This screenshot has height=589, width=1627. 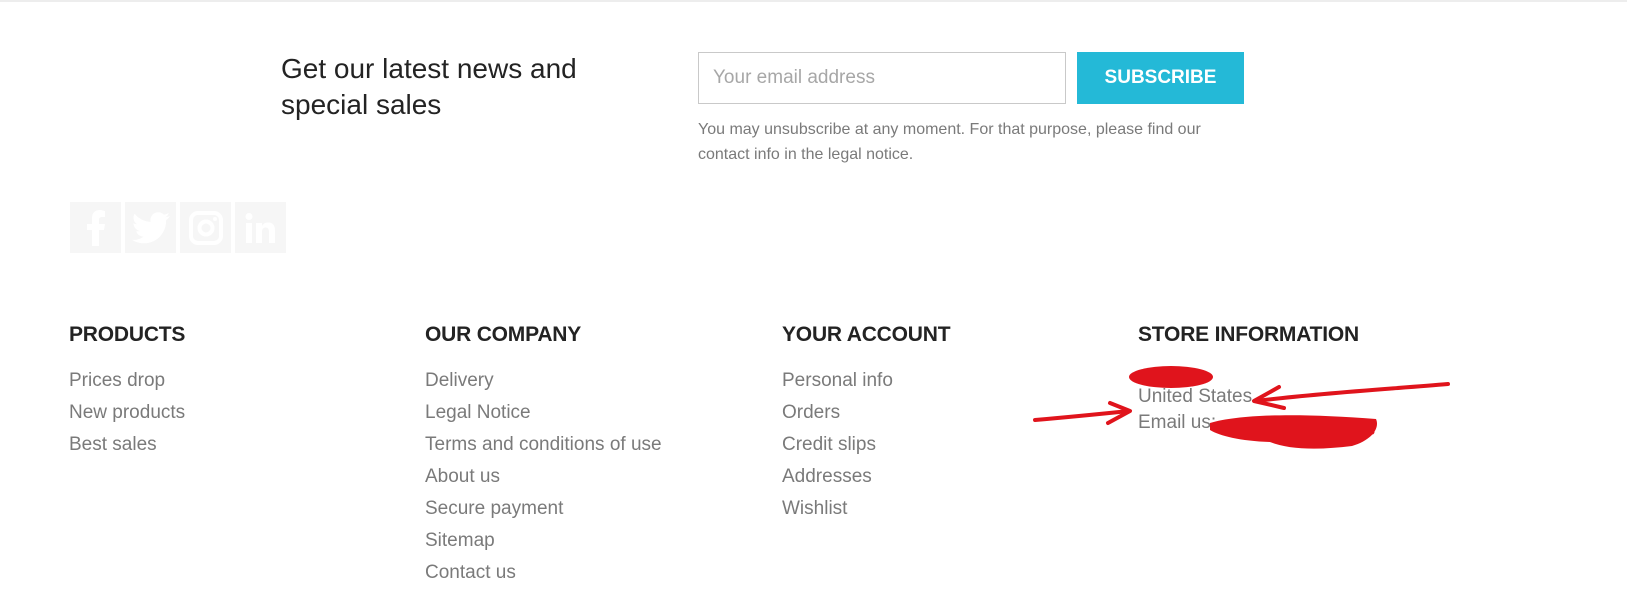 What do you see at coordinates (942, 509) in the screenshot?
I see `link-wishlist: Wishlist` at bounding box center [942, 509].